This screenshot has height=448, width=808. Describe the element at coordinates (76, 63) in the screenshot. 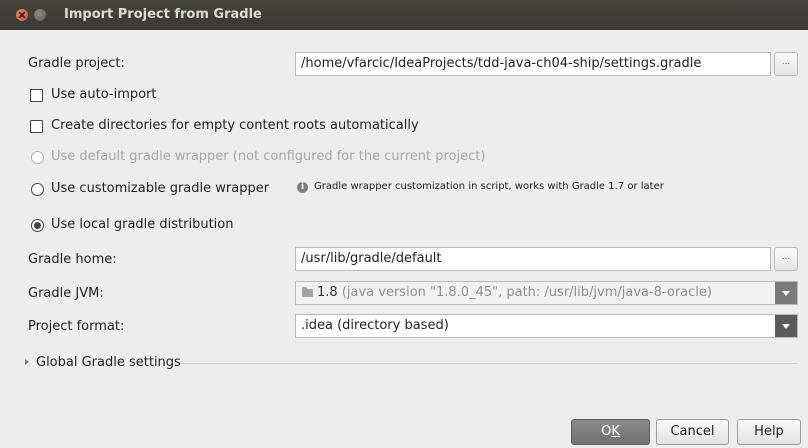

I see `gradle-project-label: Gradle project:` at that location.